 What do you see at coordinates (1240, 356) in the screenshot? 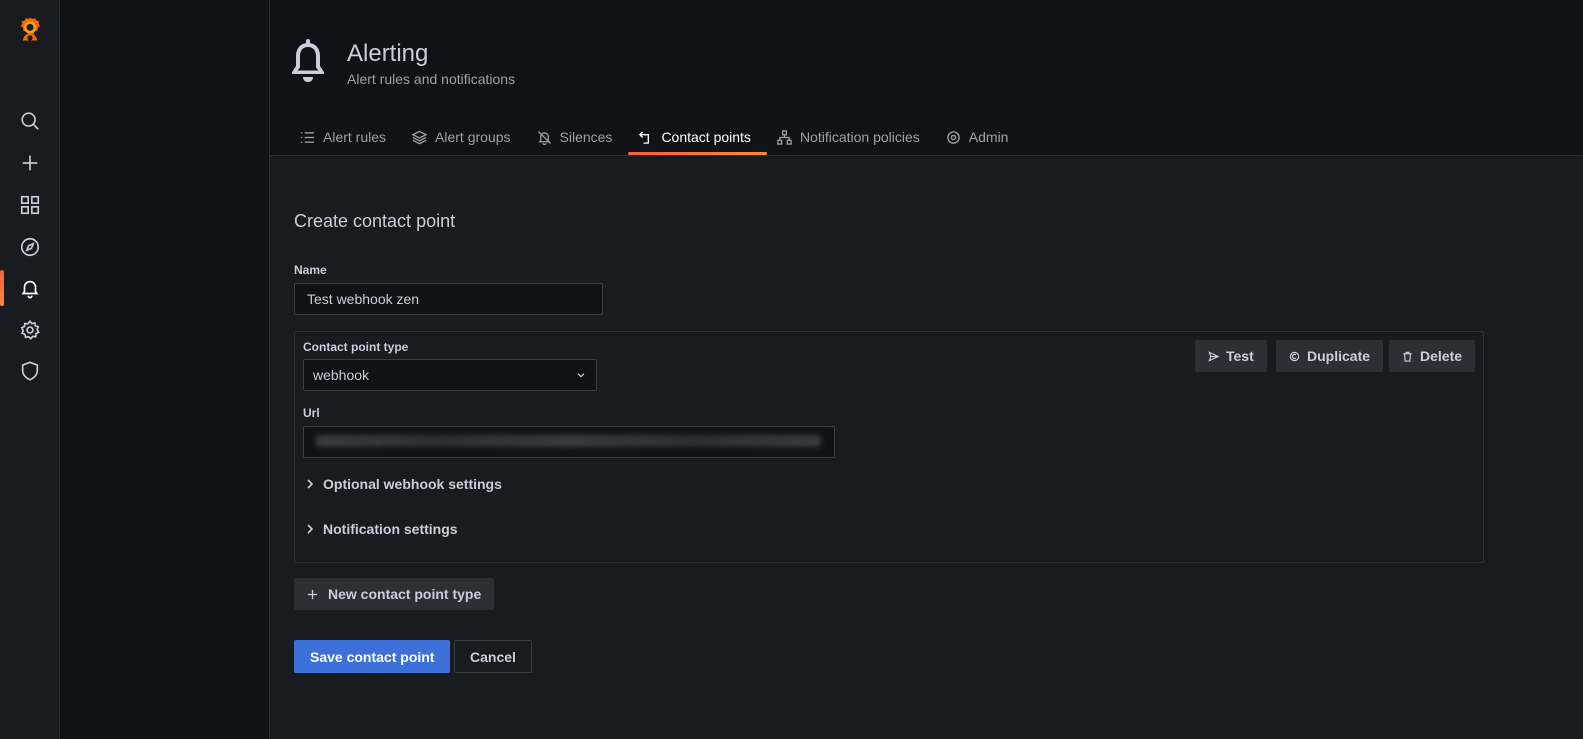
I see `test-button-label: Test` at bounding box center [1240, 356].